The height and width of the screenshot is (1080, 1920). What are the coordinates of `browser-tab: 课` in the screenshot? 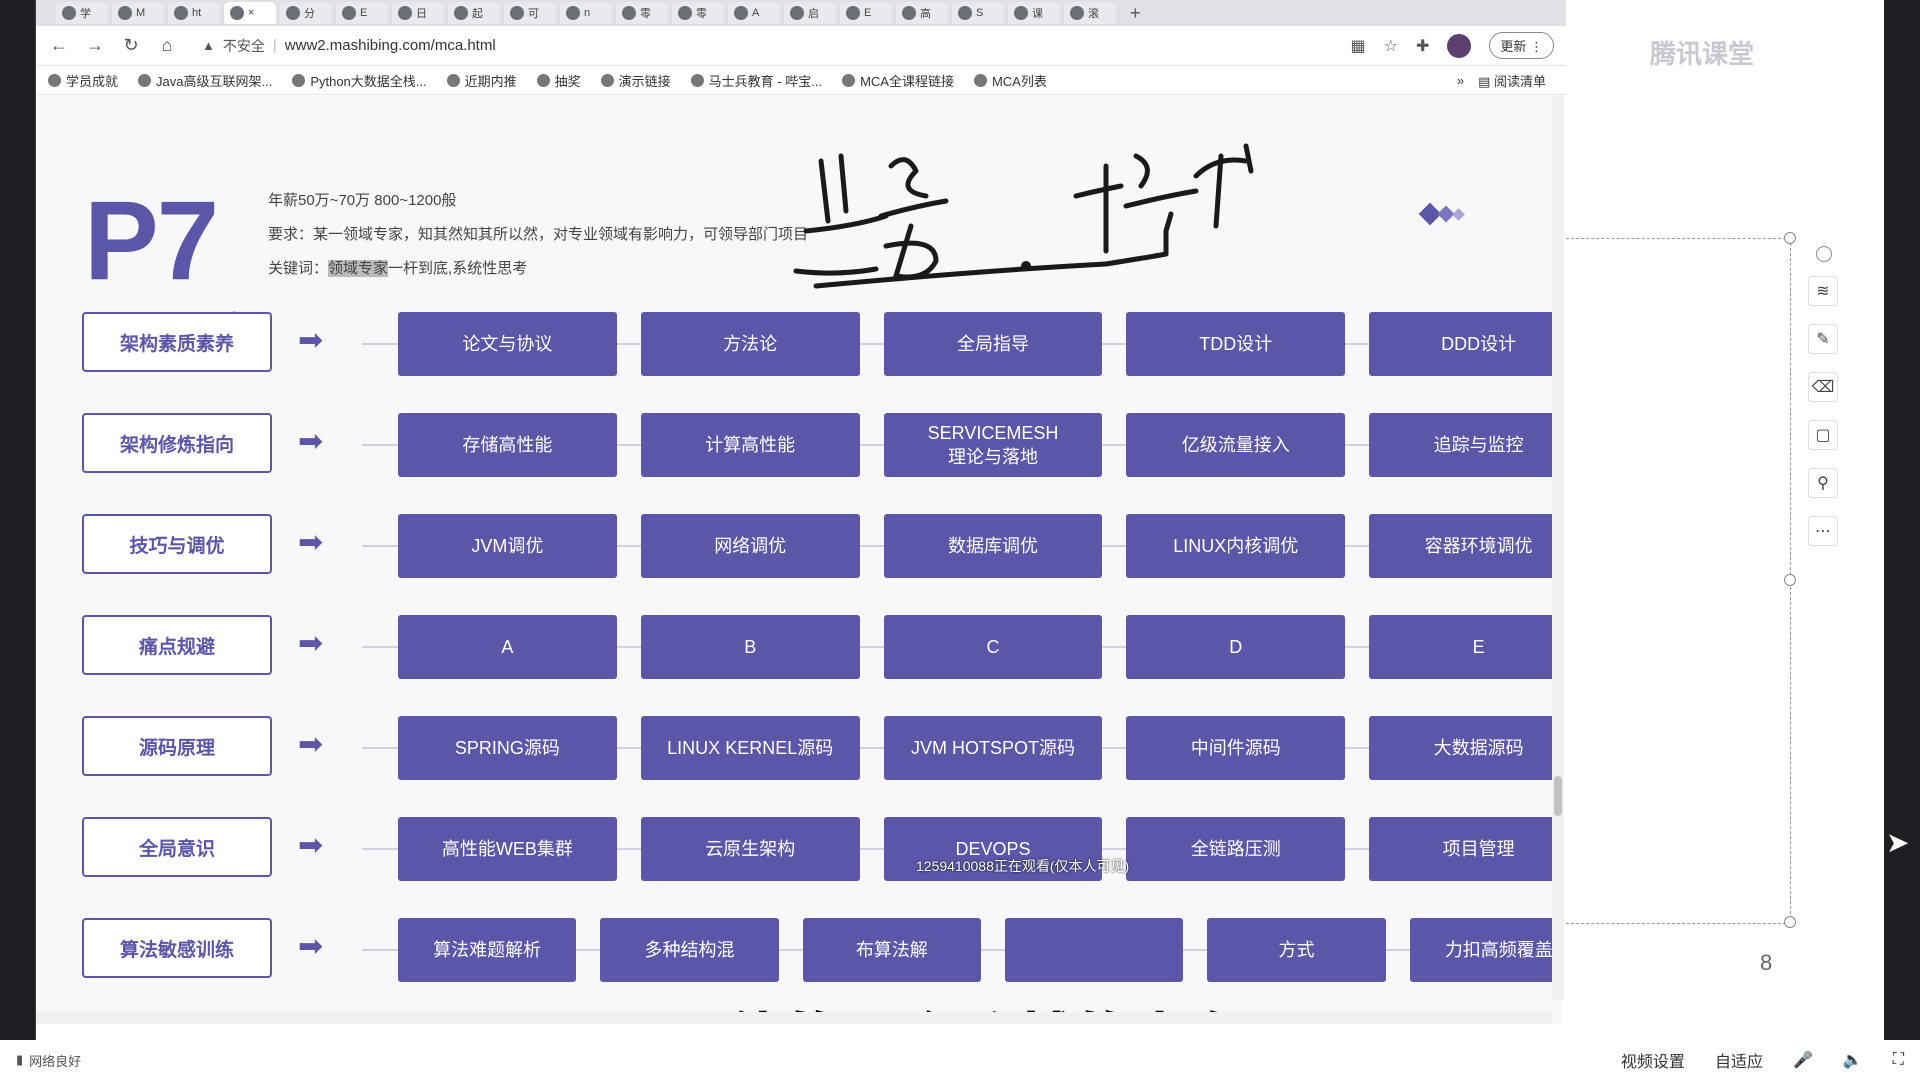 It's located at (1034, 13).